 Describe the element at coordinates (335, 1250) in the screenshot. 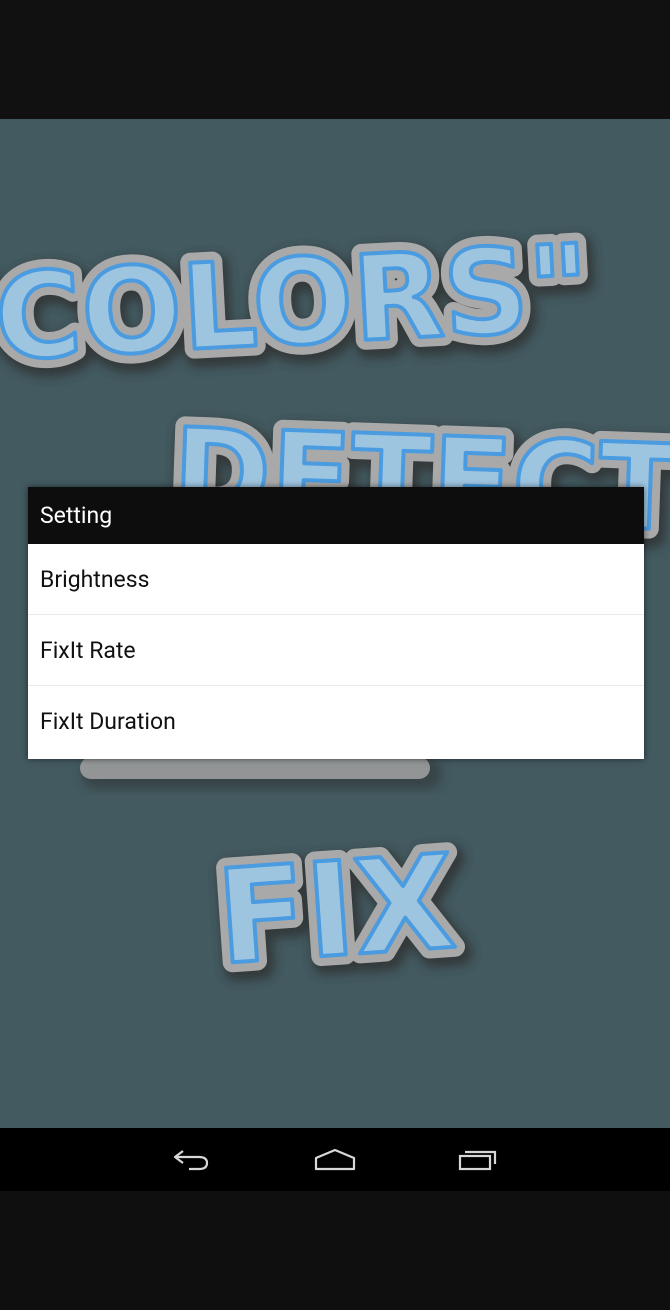

I see `bottom-blank-area` at that location.